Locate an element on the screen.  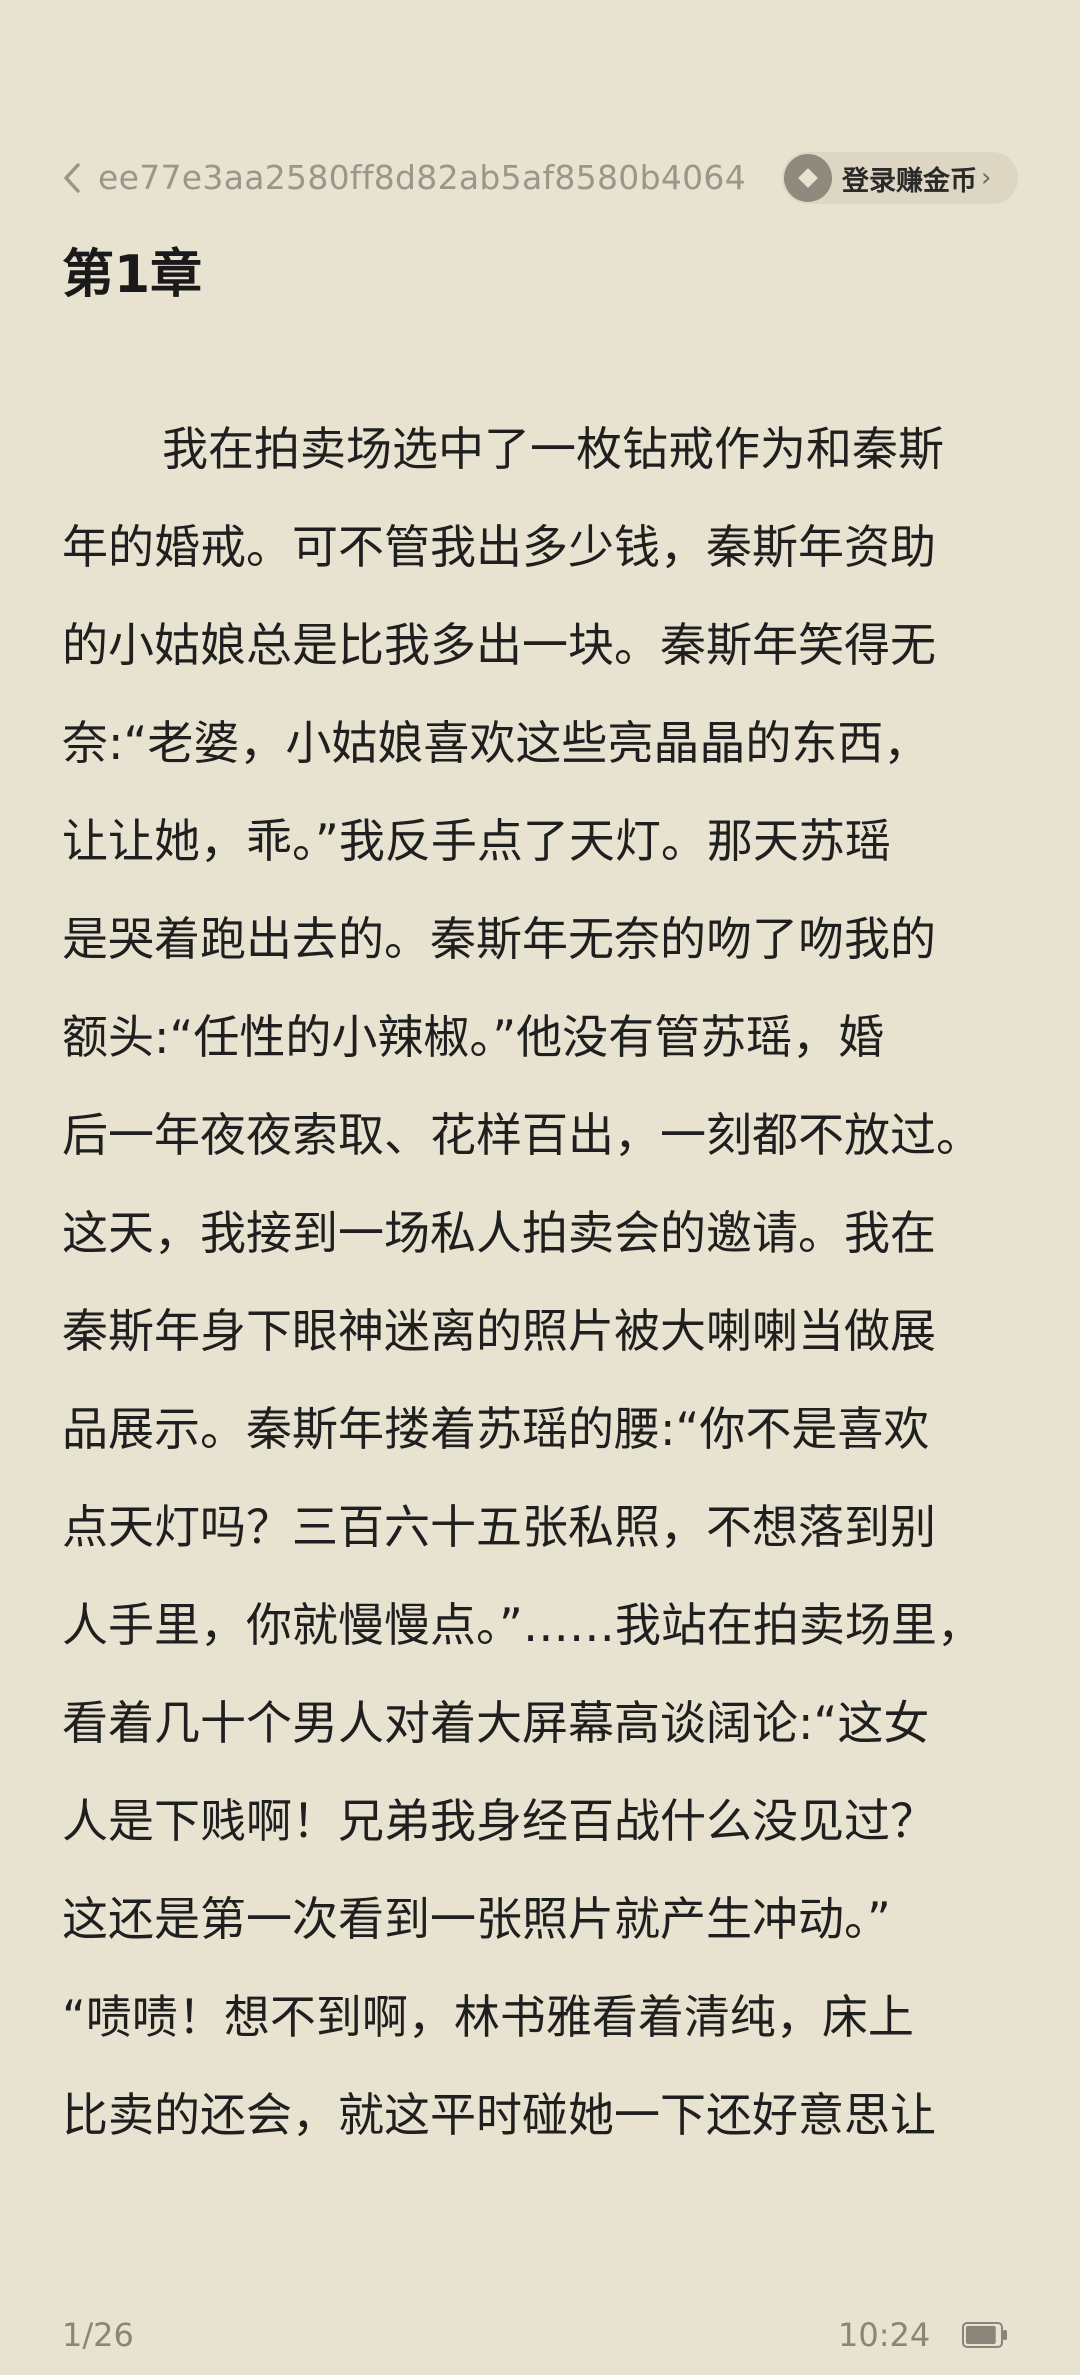
text-line: 看着几十个男人对着大屏幕高谈阔论:“这女 is located at coordinates (496, 1723).